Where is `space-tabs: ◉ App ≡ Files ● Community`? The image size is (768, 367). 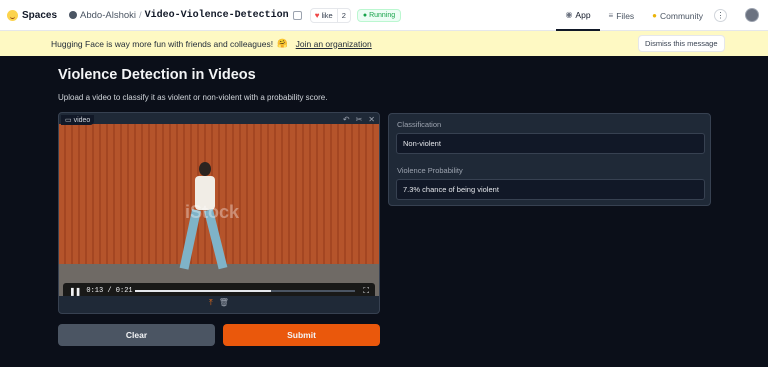 space-tabs: ◉ App ≡ Files ● Community is located at coordinates (634, 15).